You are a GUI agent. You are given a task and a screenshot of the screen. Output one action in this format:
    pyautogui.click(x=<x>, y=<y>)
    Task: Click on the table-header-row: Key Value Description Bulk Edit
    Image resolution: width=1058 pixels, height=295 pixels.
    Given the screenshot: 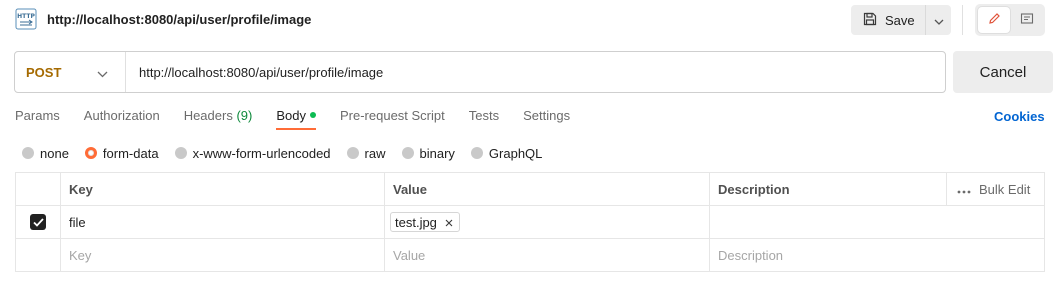 What is the action you would take?
    pyautogui.click(x=530, y=189)
    